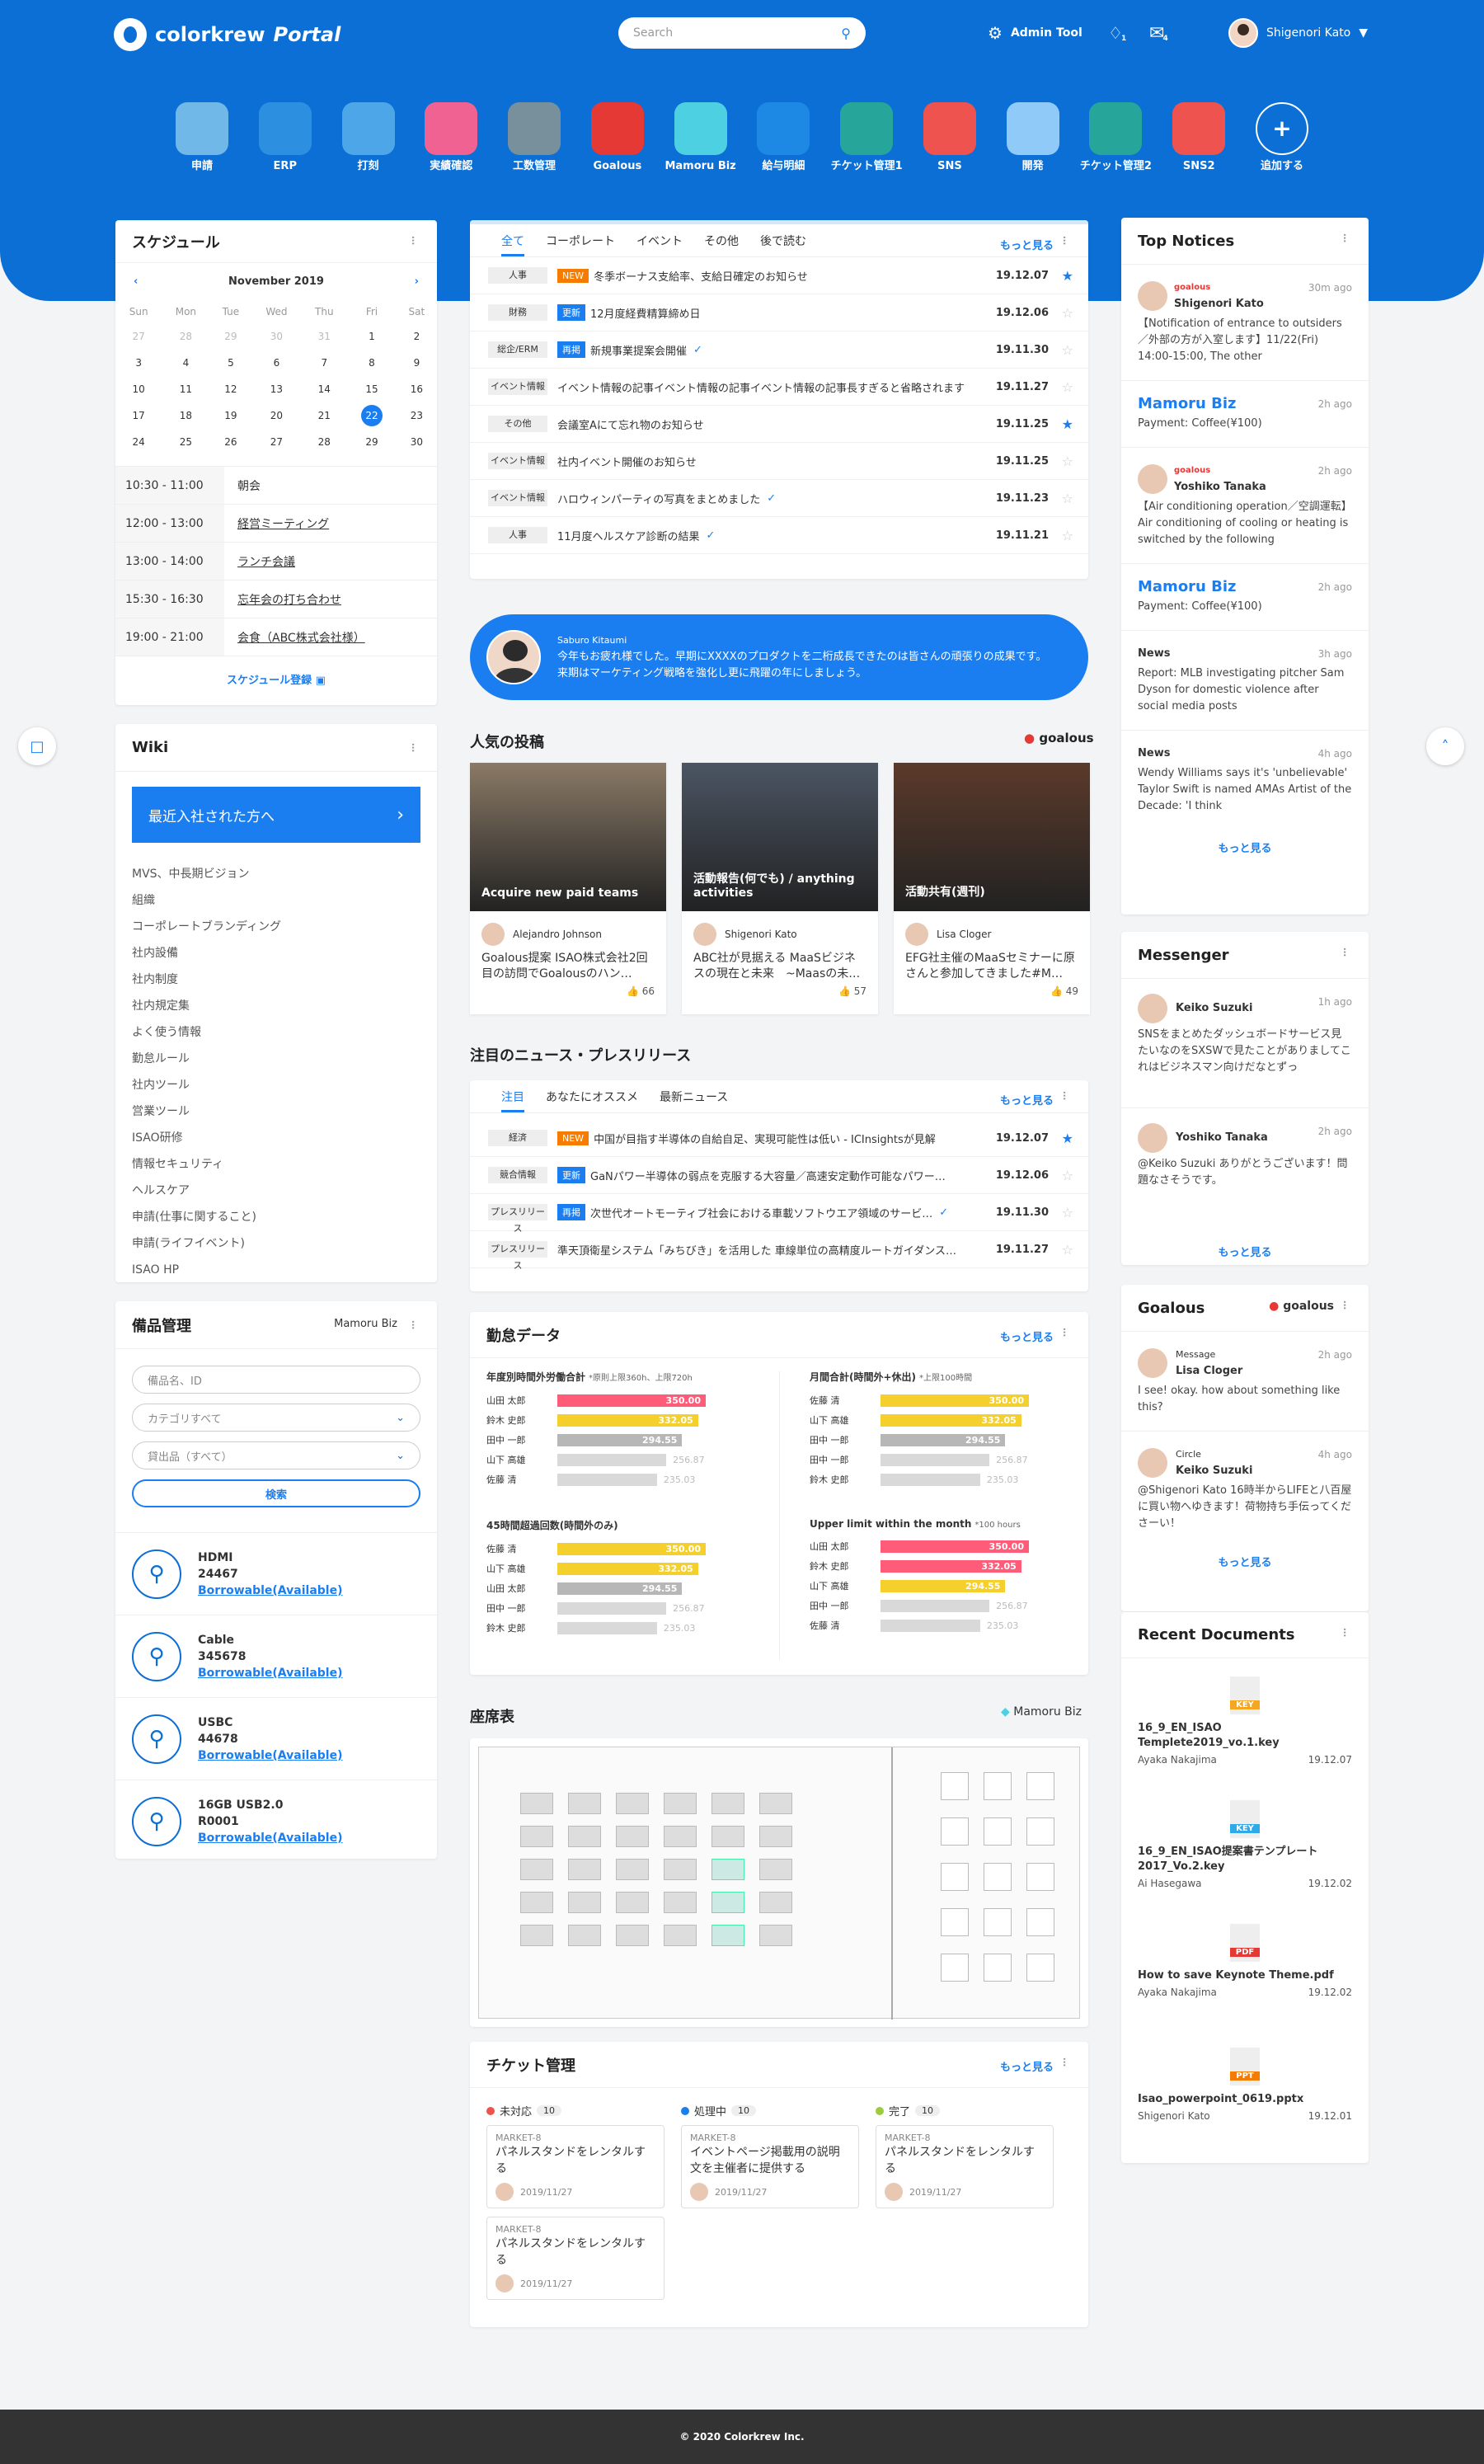  I want to click on seating-map, so click(779, 1882).